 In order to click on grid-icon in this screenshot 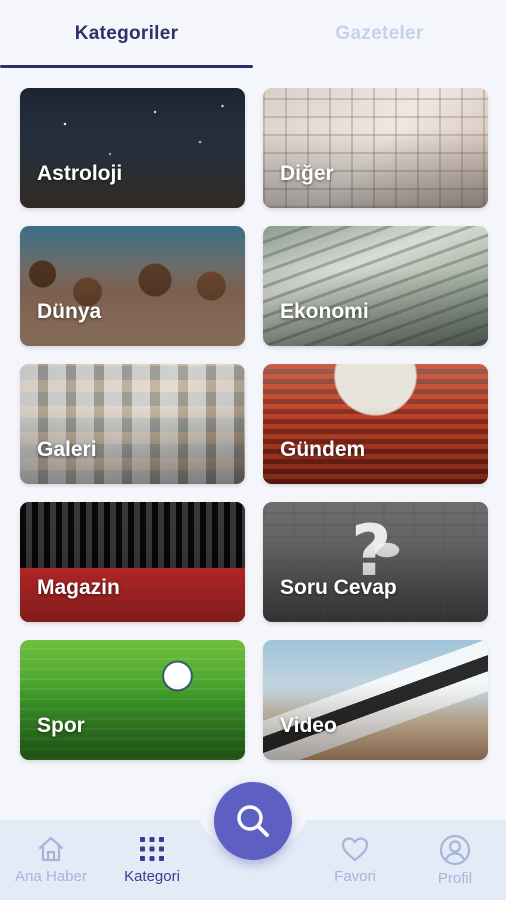, I will do `click(152, 849)`.